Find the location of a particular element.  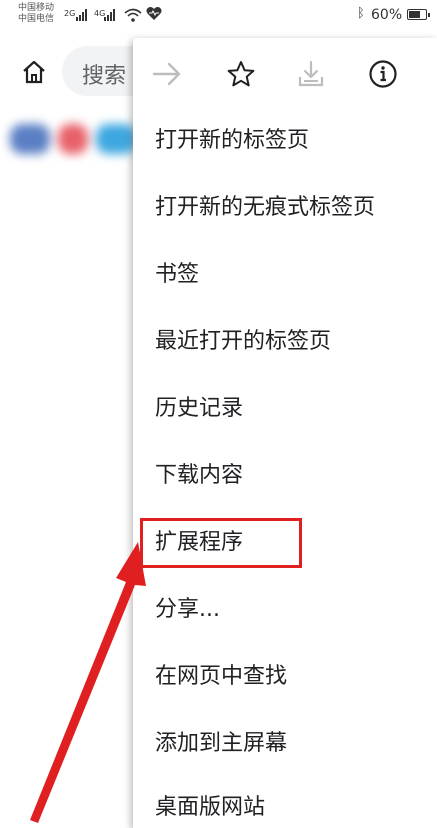

bookmark-star-icon is located at coordinates (241, 74).